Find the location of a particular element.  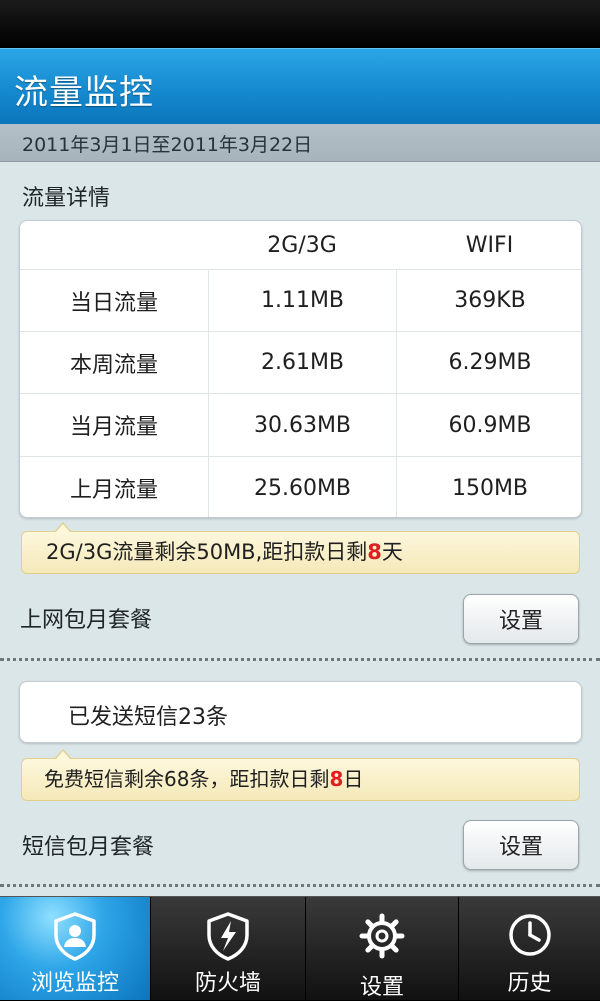

table-header-mobile: 2G/3G is located at coordinates (302, 245).